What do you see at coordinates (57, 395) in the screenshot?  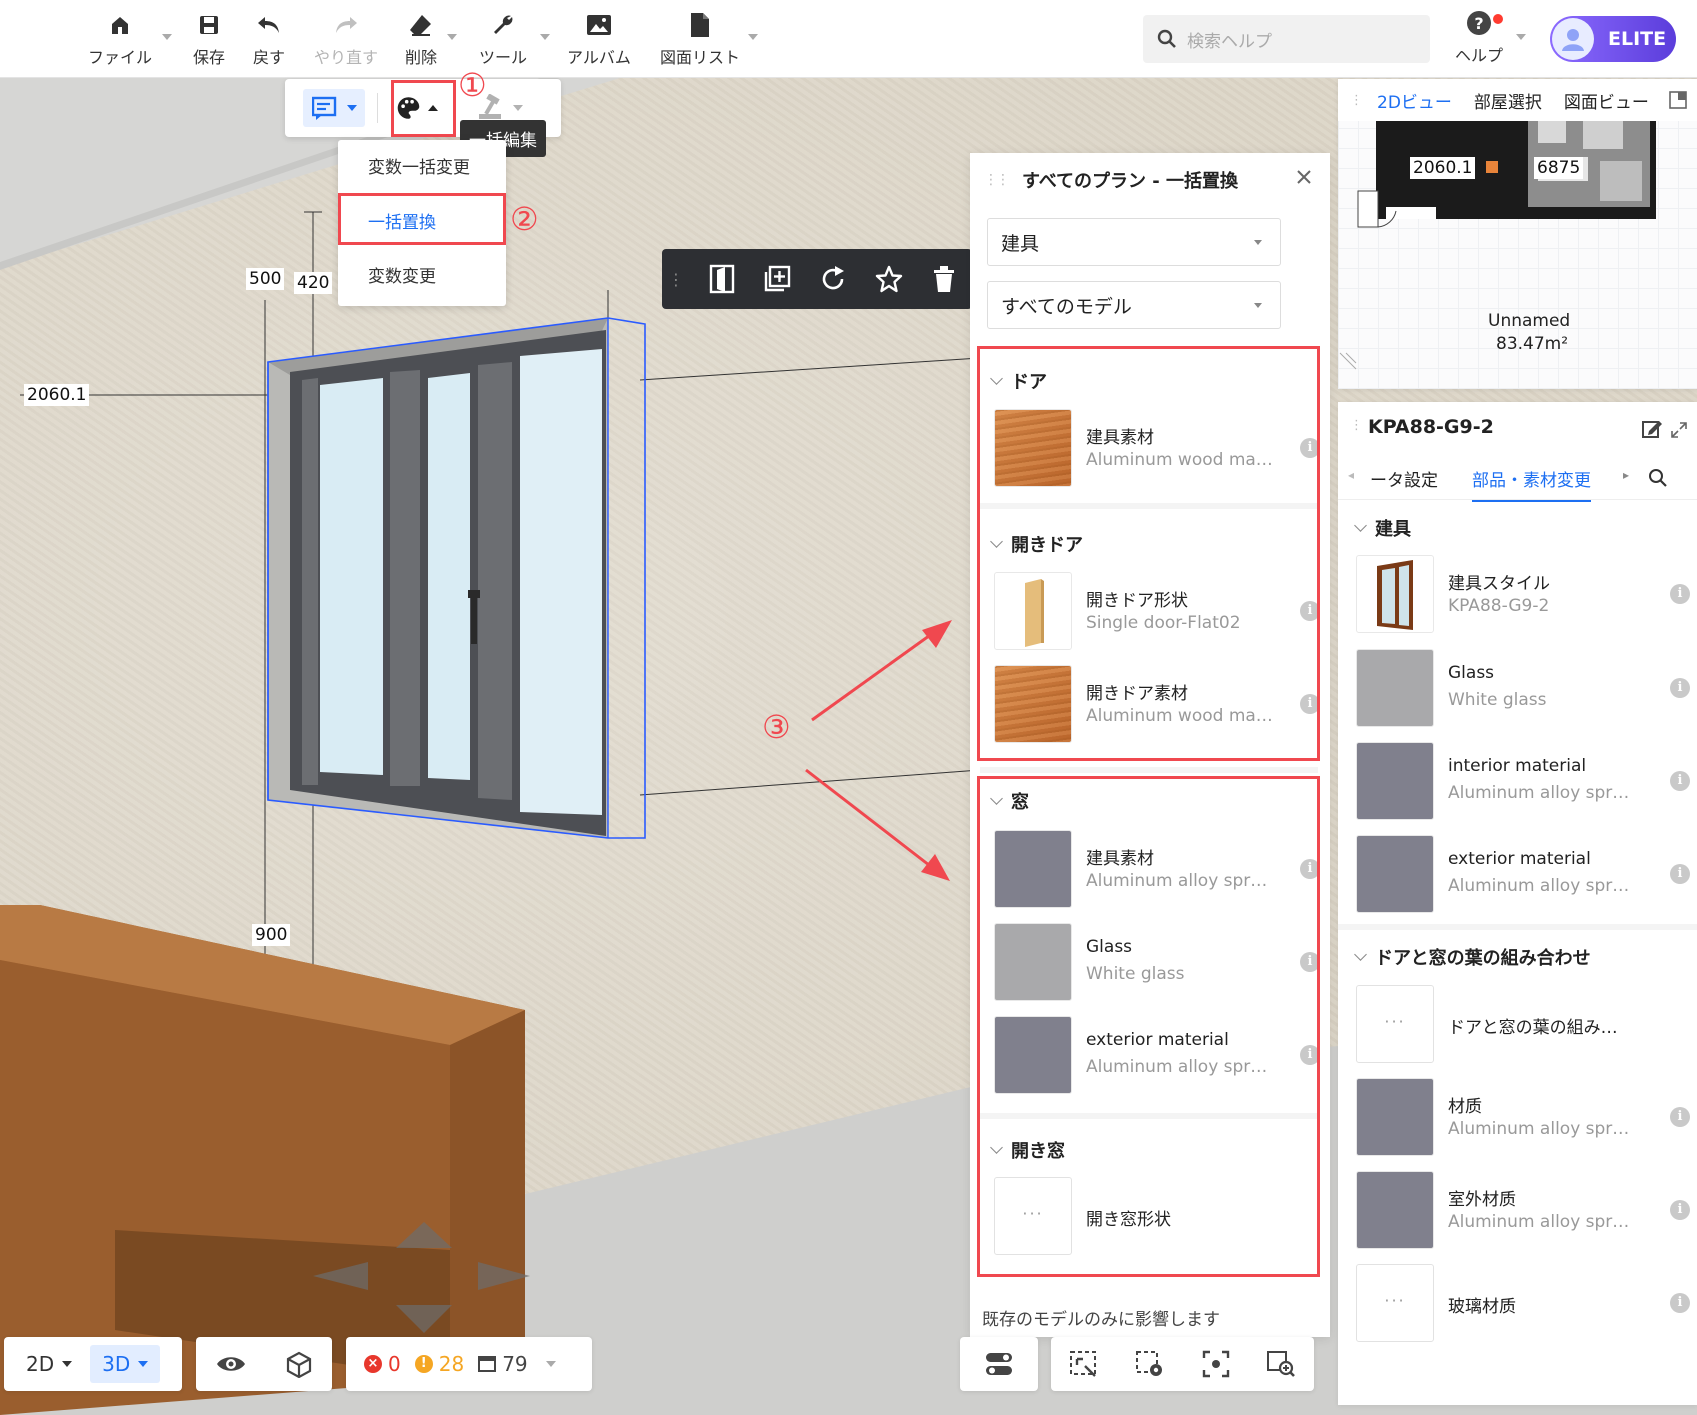 I see `dimension-2060: 2060.1` at bounding box center [57, 395].